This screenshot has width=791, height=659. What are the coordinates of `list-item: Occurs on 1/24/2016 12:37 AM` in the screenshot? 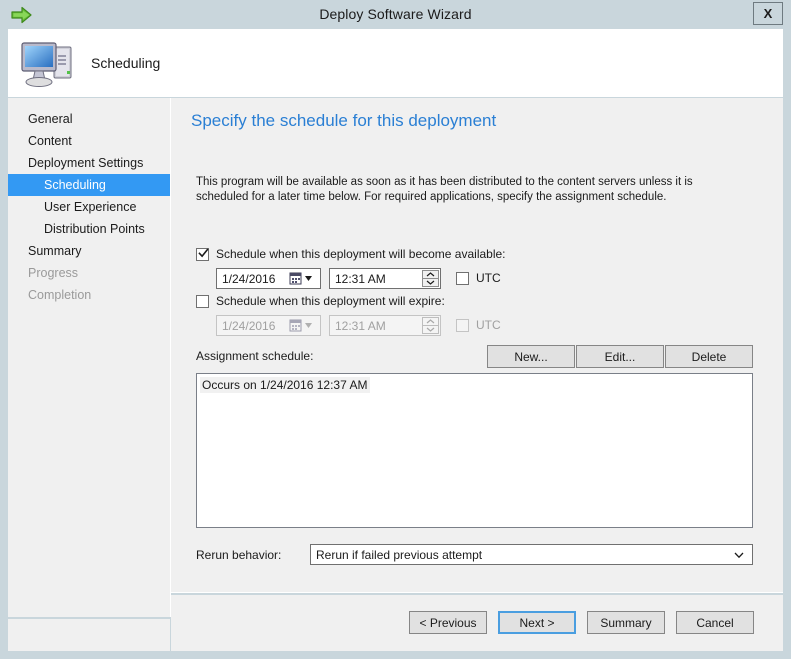 It's located at (285, 385).